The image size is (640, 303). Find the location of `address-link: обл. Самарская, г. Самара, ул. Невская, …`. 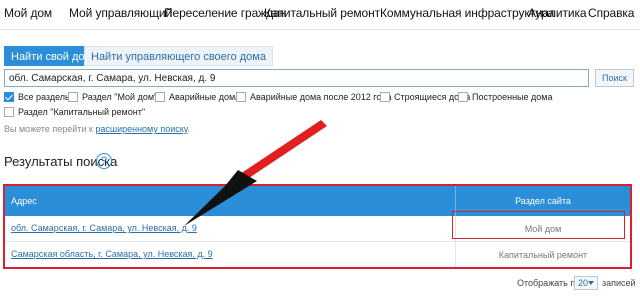

address-link: обл. Самарская, г. Самара, ул. Невская, … is located at coordinates (104, 228).